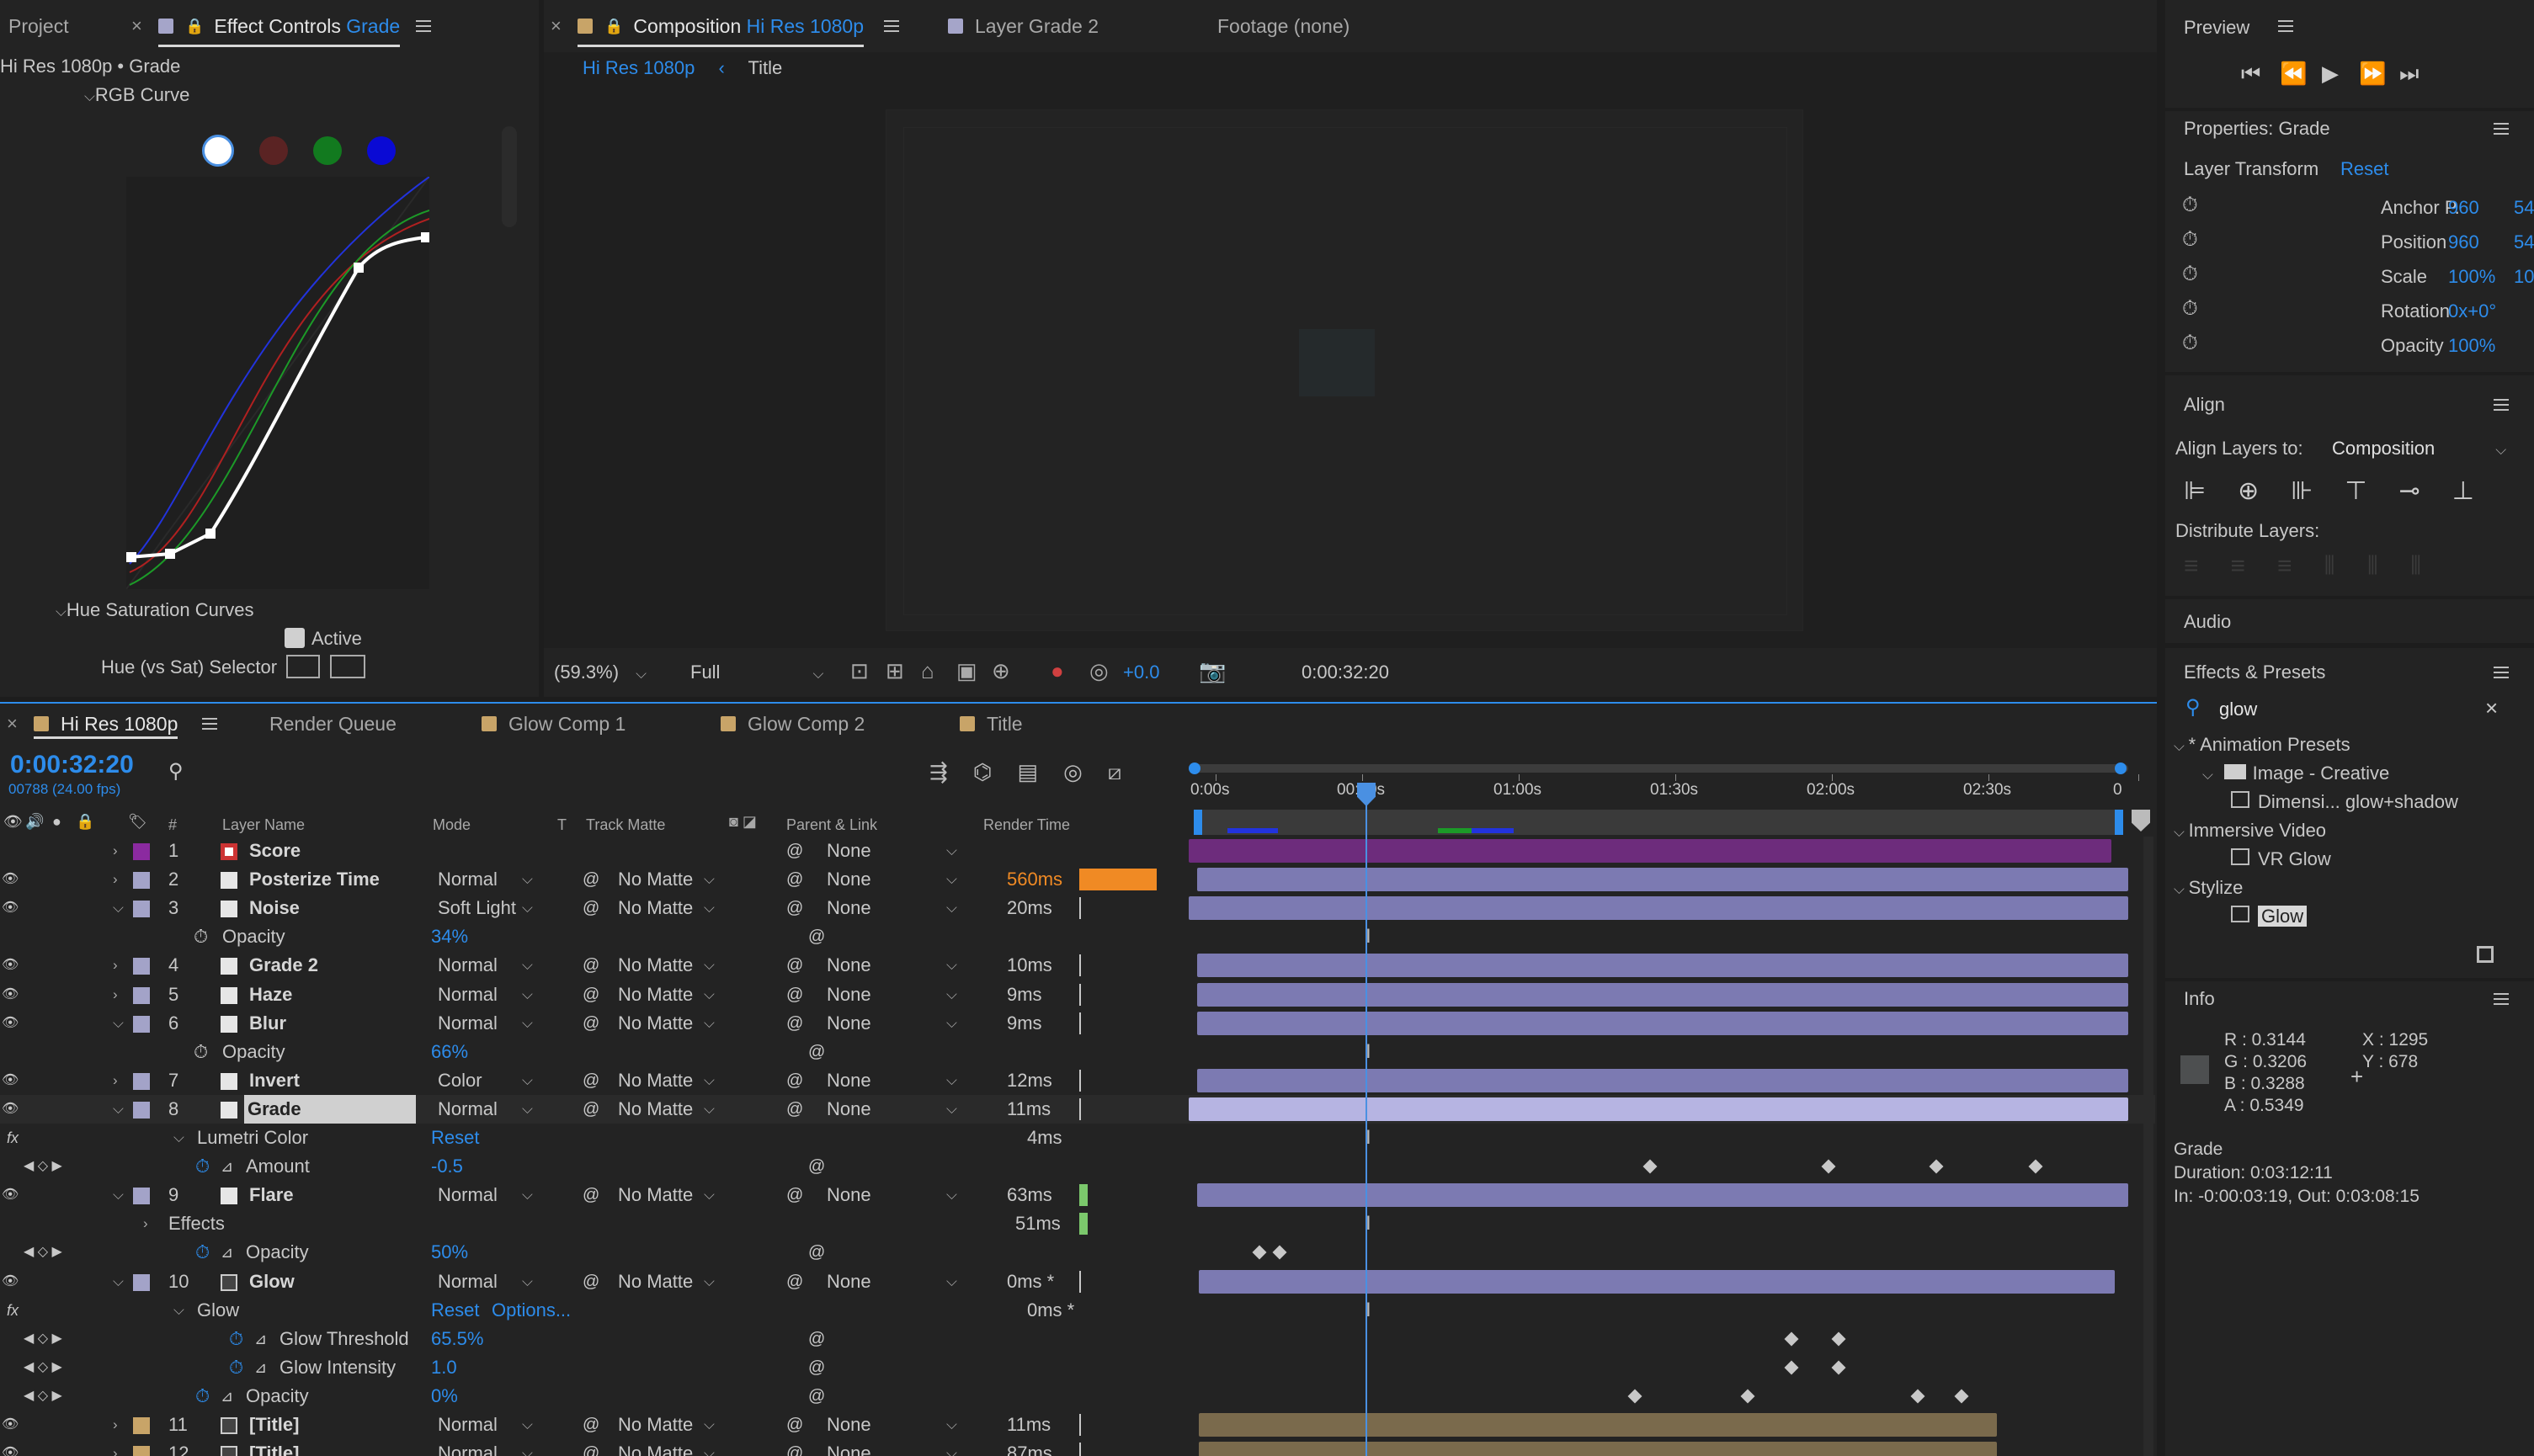 This screenshot has width=2534, height=1456. I want to click on align-vcenter-icon: ⊸, so click(2409, 491).